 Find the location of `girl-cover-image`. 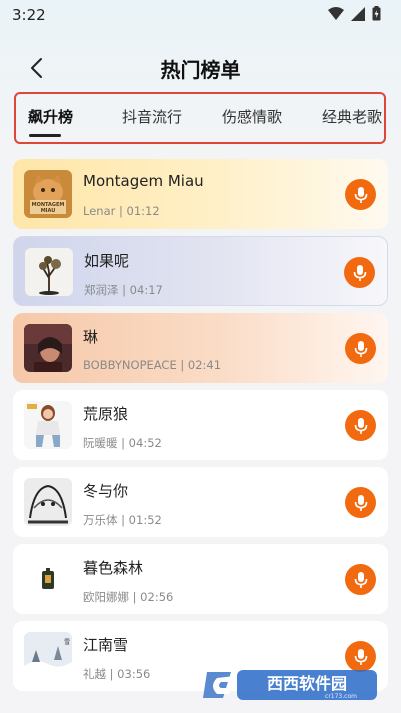

girl-cover-image is located at coordinates (48, 425).